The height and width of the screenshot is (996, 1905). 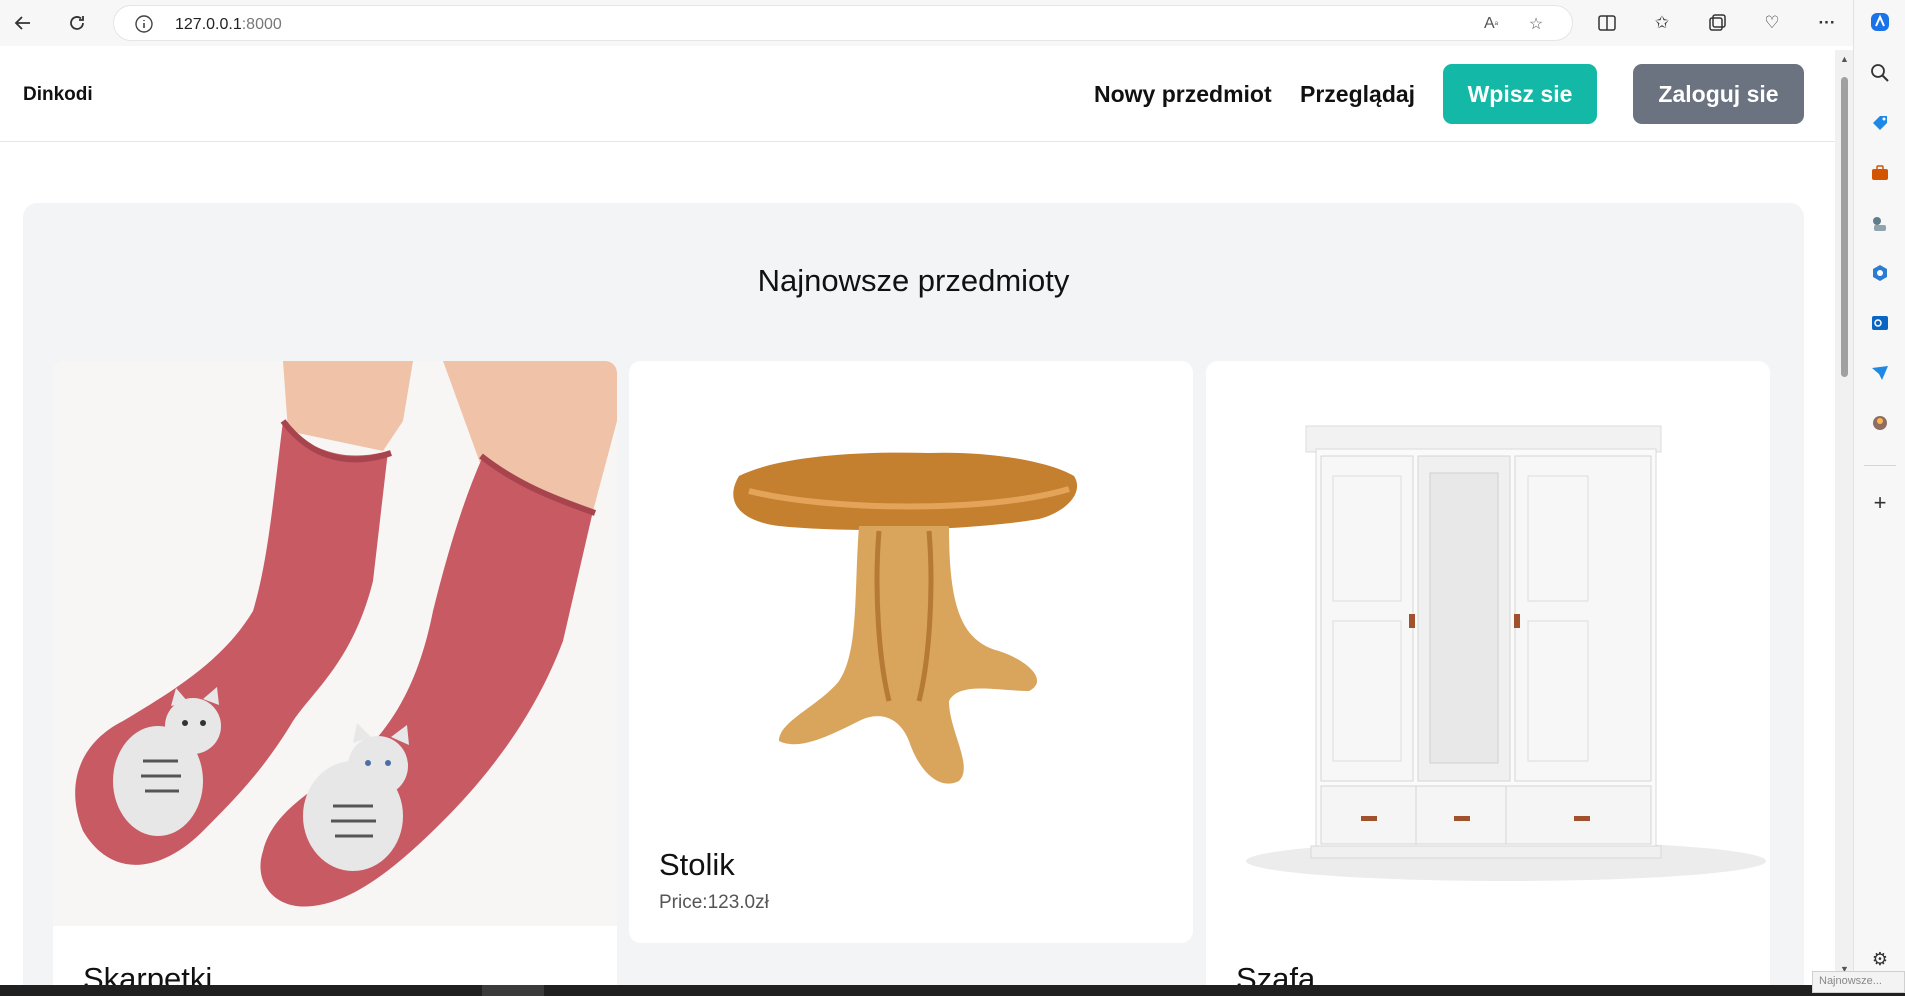 What do you see at coordinates (1880, 323) in the screenshot?
I see `outlook-icon` at bounding box center [1880, 323].